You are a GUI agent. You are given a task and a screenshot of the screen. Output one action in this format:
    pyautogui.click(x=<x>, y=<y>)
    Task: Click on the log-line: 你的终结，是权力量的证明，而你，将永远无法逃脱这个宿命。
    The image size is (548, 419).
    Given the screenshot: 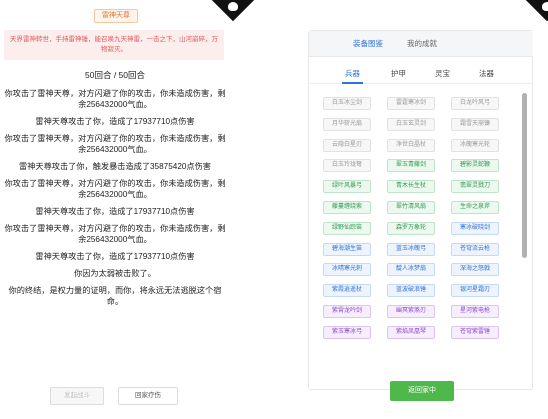 What is the action you would take?
    pyautogui.click(x=115, y=296)
    